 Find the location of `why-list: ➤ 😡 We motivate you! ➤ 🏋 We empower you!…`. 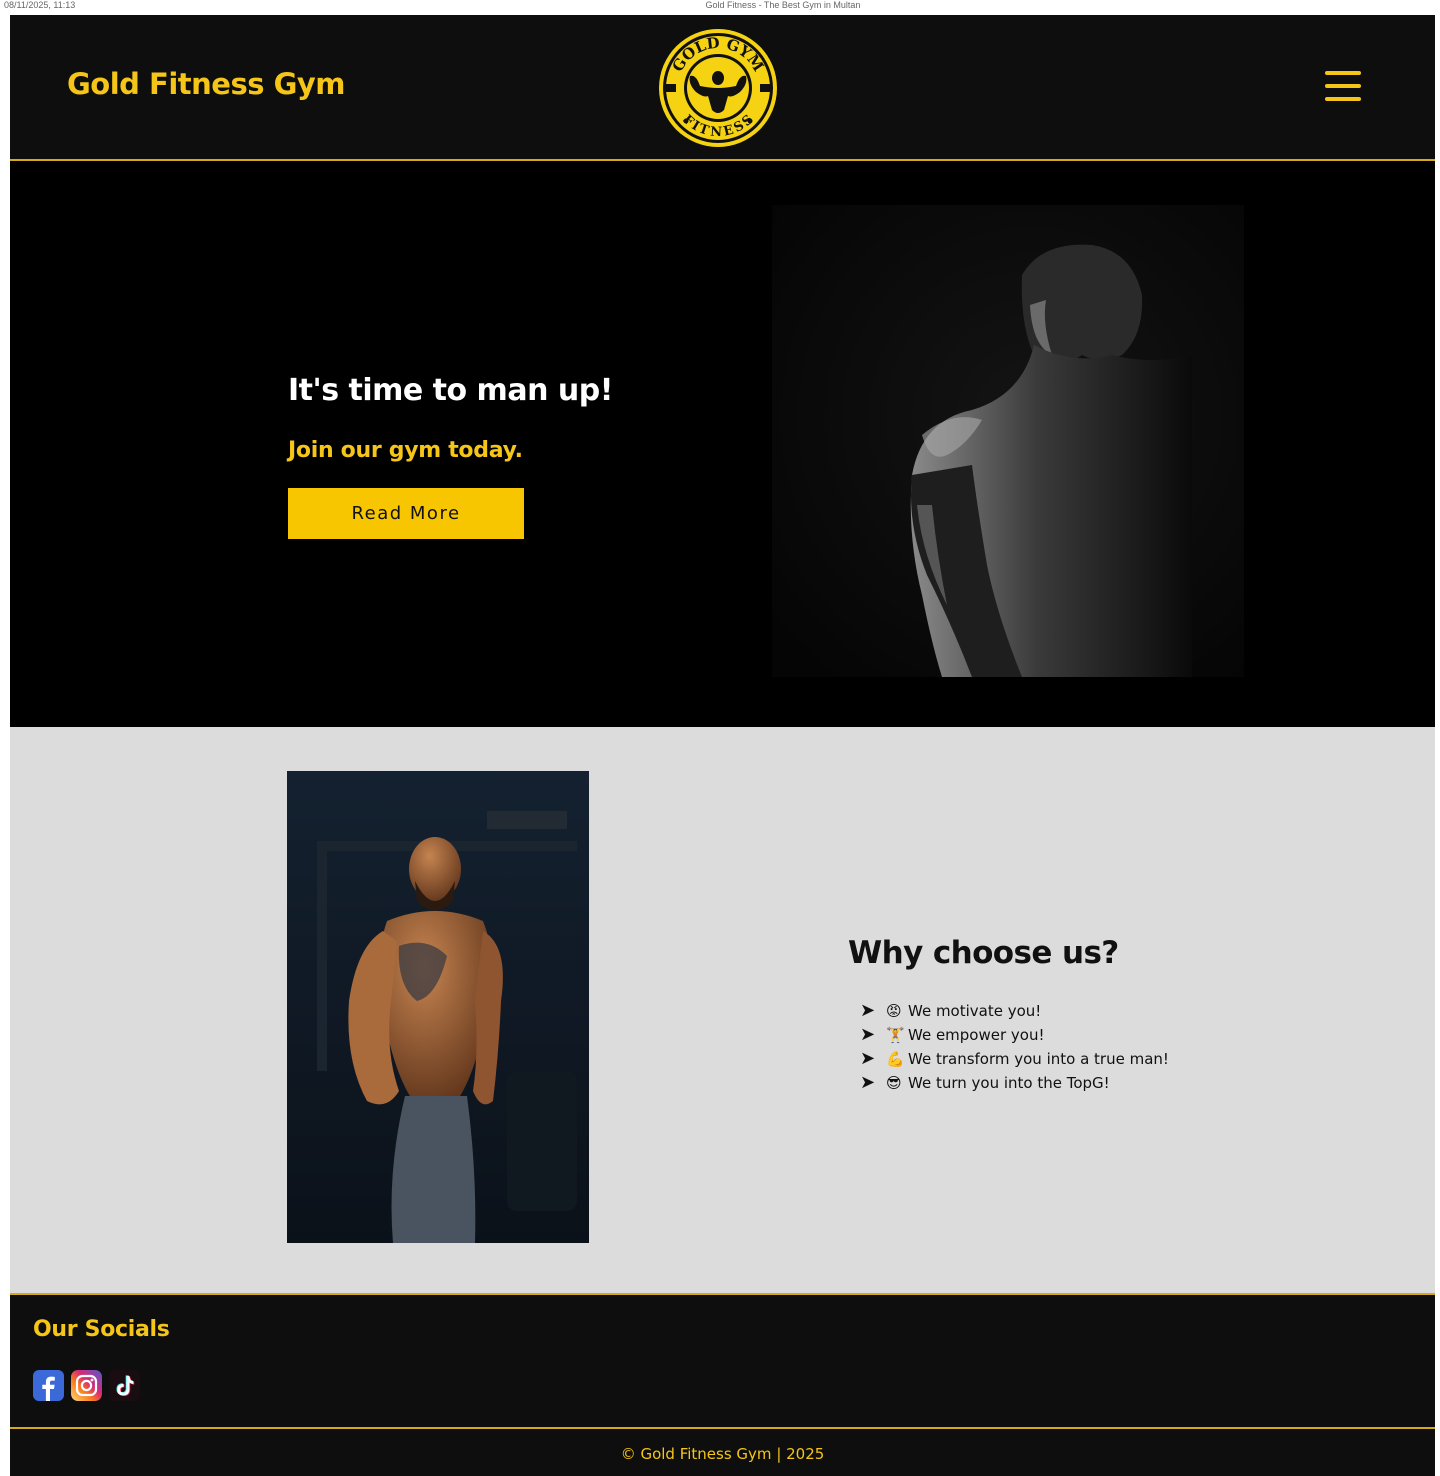

why-list: ➤ 😡 We motivate you! ➤ 🏋 We empower you!… is located at coordinates (1014, 1047).